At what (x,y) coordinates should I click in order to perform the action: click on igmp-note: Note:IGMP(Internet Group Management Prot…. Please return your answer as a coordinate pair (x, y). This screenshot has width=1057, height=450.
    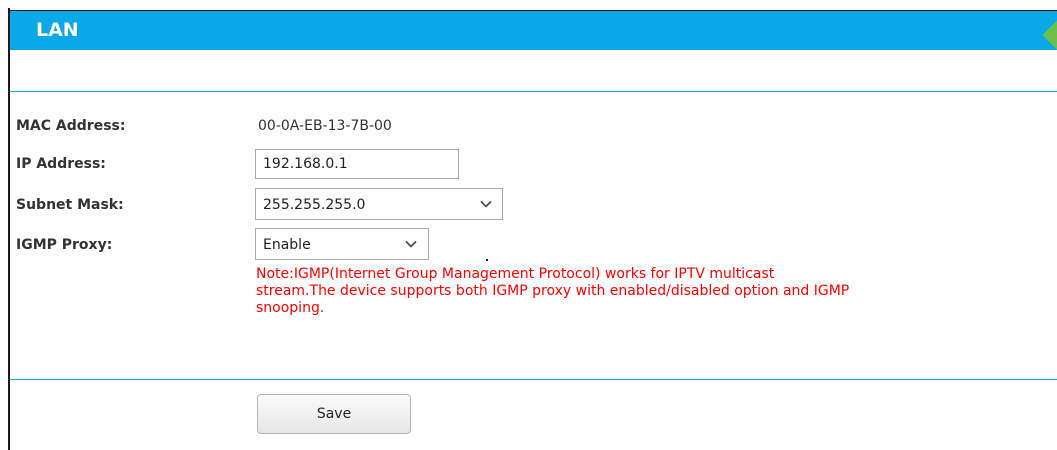
    Looking at the image, I should click on (651, 291).